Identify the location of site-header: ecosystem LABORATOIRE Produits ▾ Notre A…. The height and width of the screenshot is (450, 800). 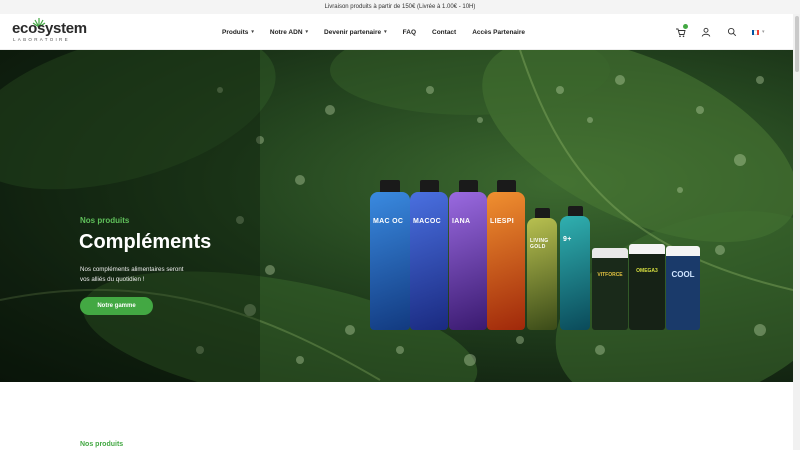
(400, 32).